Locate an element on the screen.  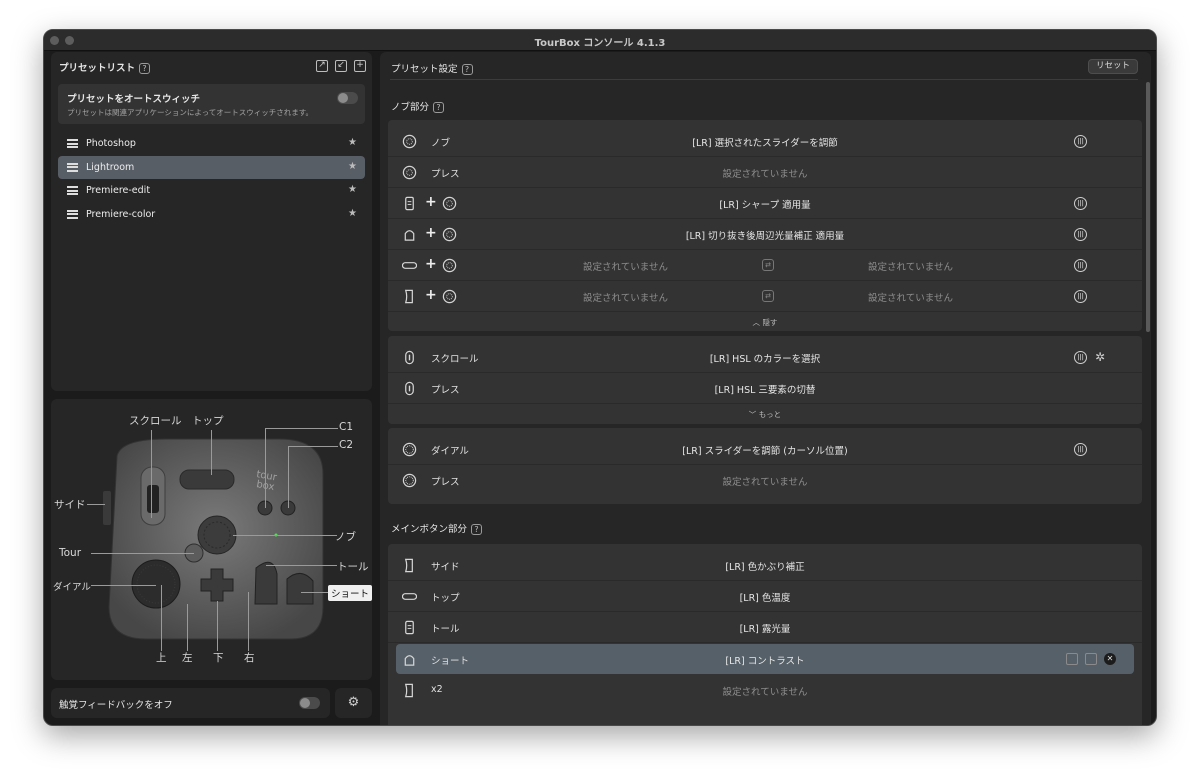
preset-item-photoshop: Photoshop ★ is located at coordinates (211, 144).